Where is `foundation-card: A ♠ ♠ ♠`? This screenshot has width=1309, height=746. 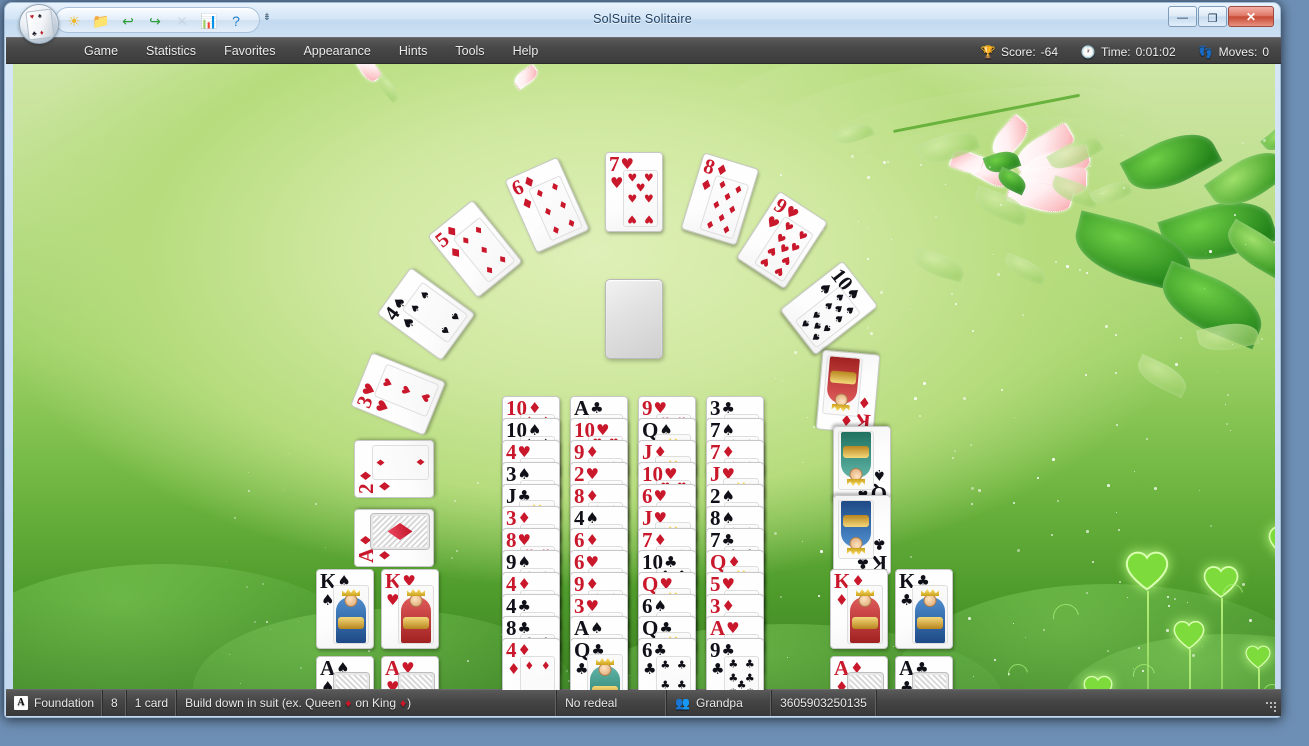 foundation-card: A ♠ ♠ ♠ is located at coordinates (345, 673).